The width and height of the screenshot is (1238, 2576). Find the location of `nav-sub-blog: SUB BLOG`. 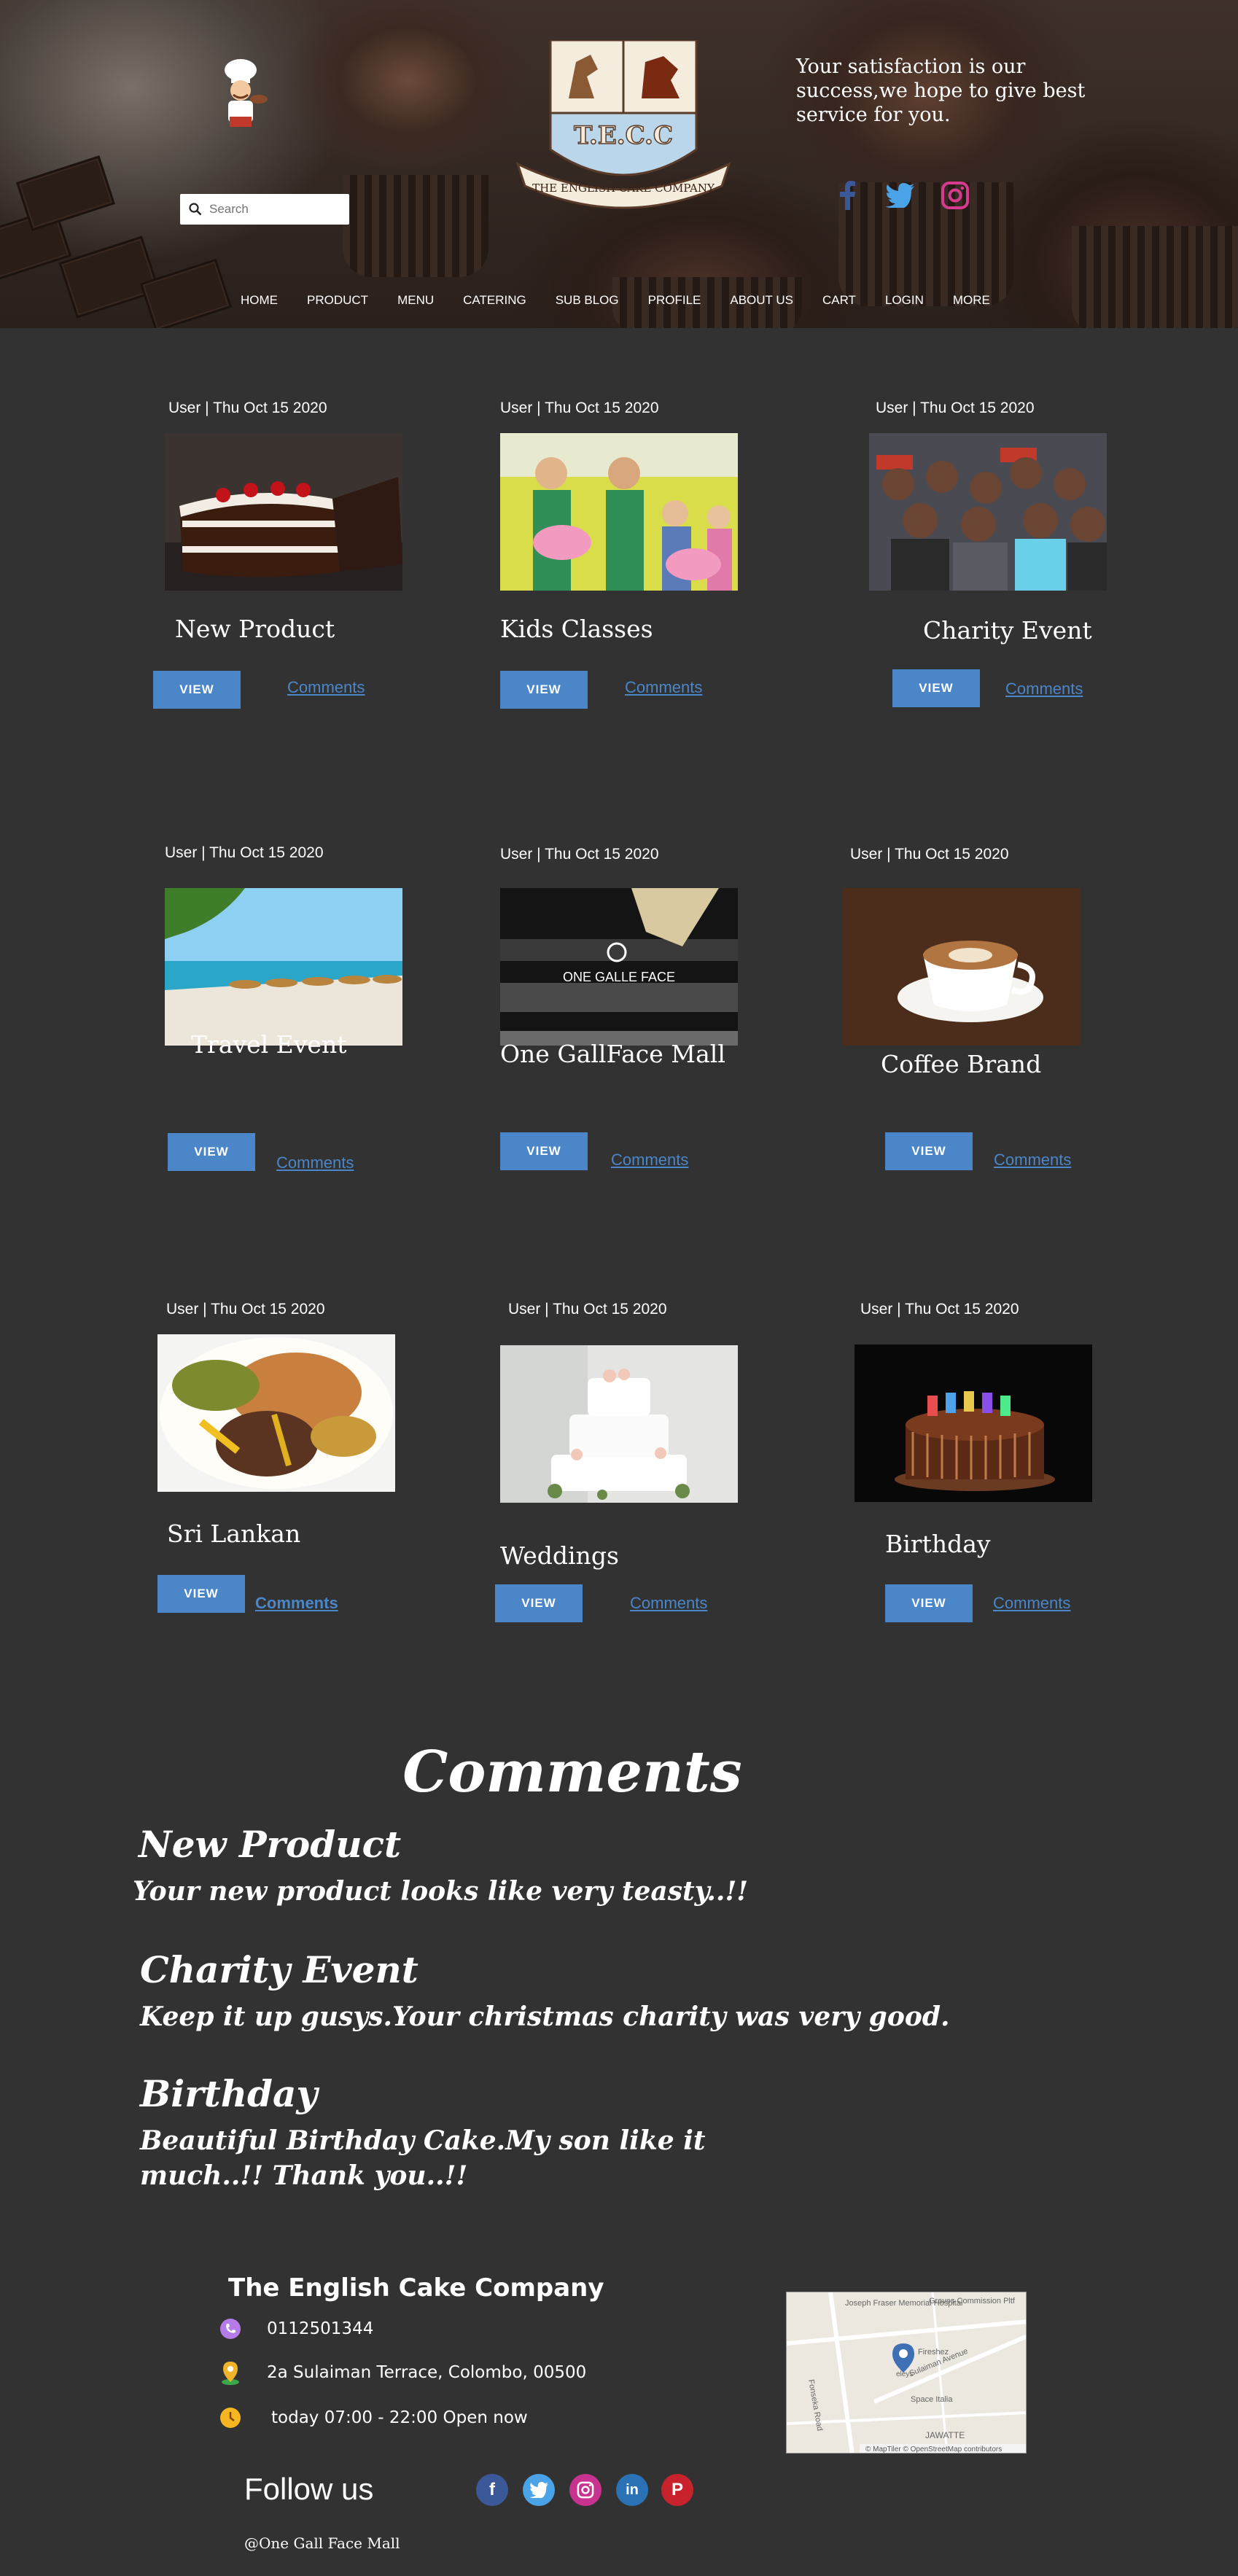

nav-sub-blog: SUB BLOG is located at coordinates (587, 300).